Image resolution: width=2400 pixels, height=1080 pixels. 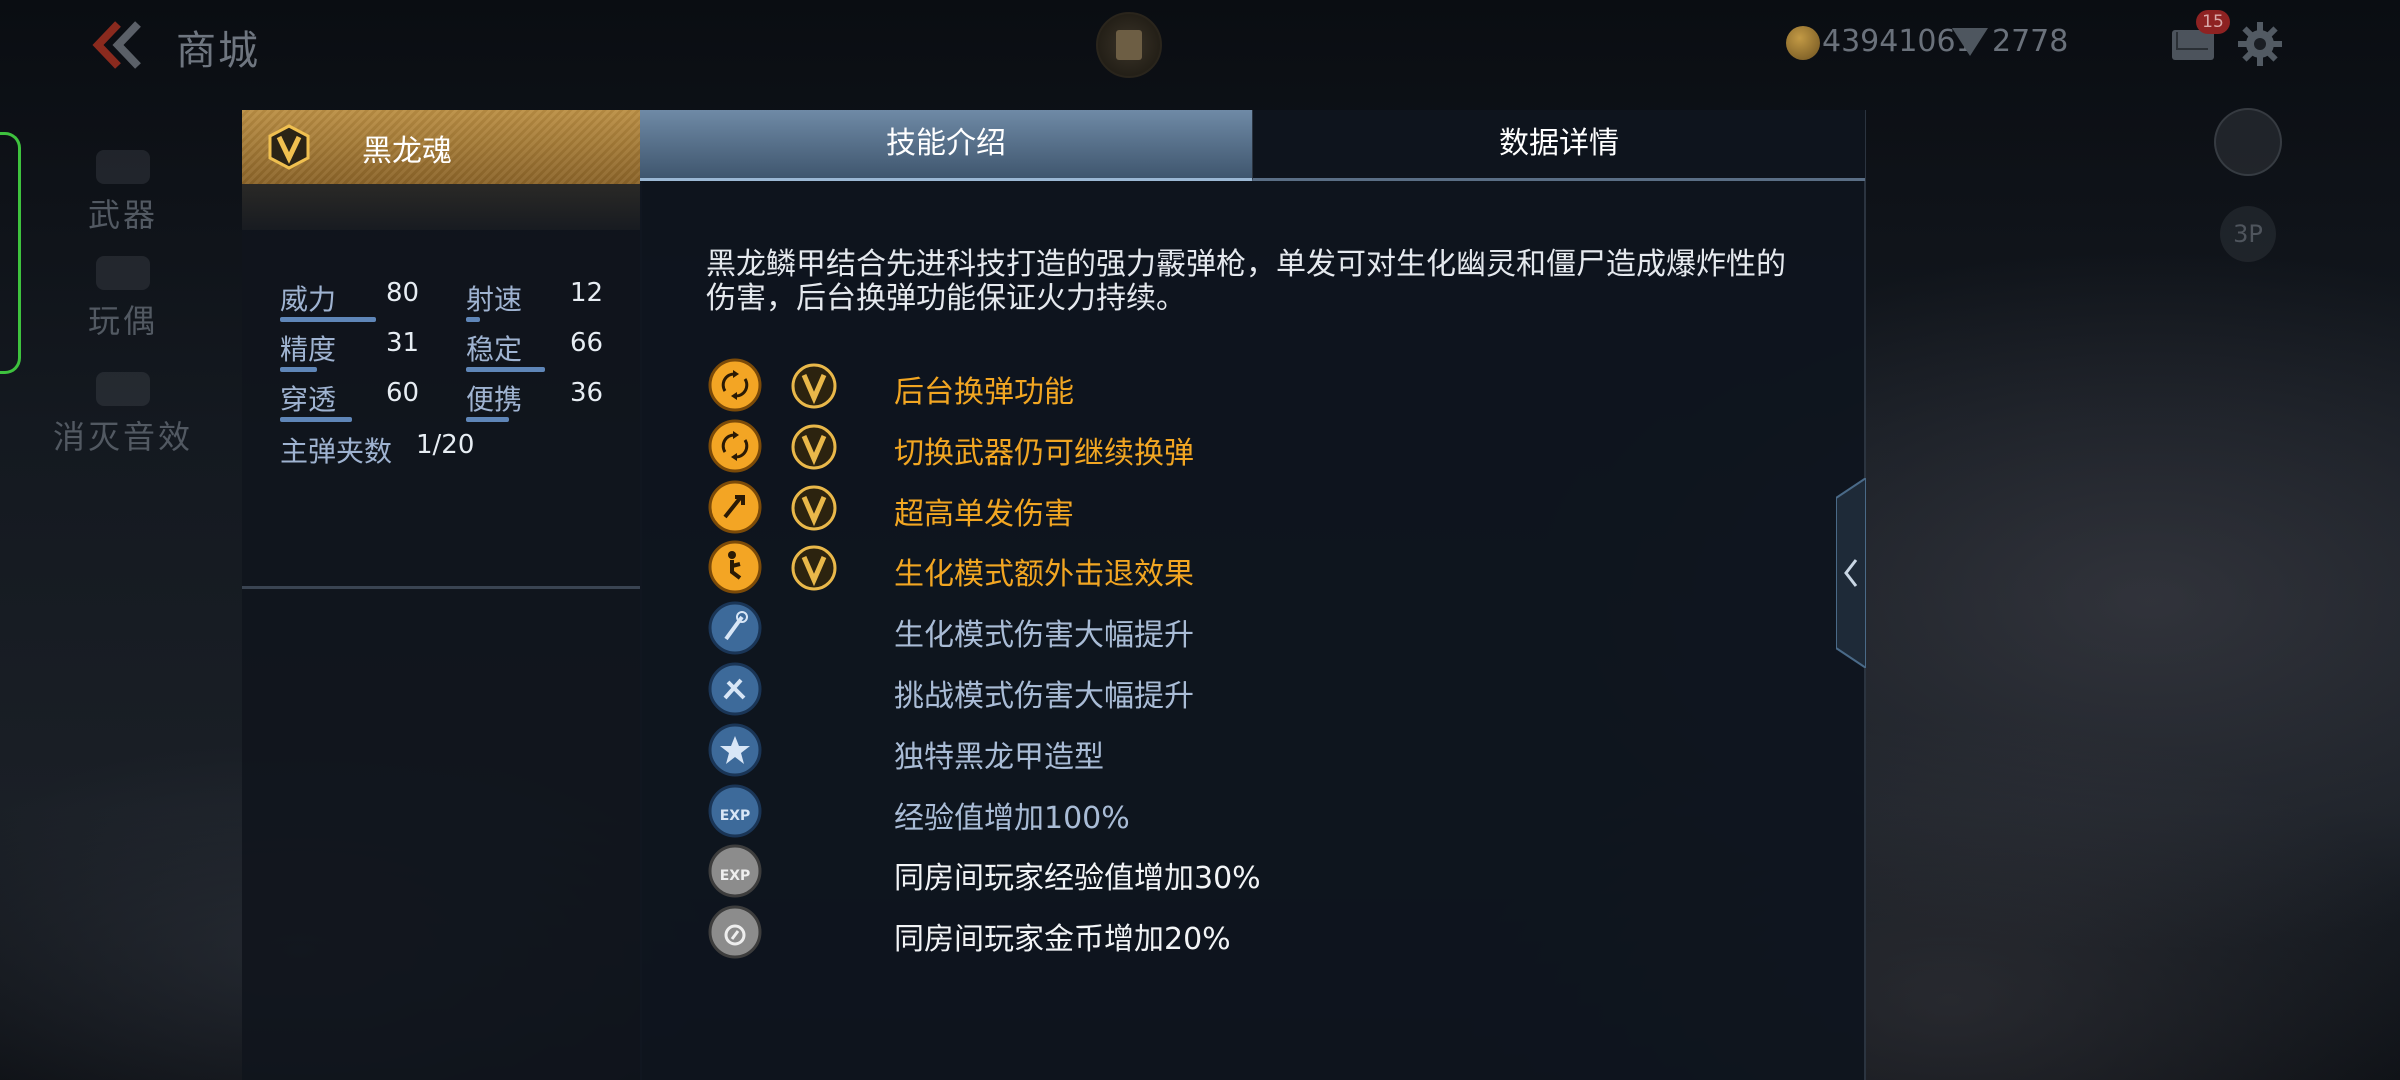 What do you see at coordinates (1012, 818) in the screenshot?
I see `feature-label: 经验值增加100%` at bounding box center [1012, 818].